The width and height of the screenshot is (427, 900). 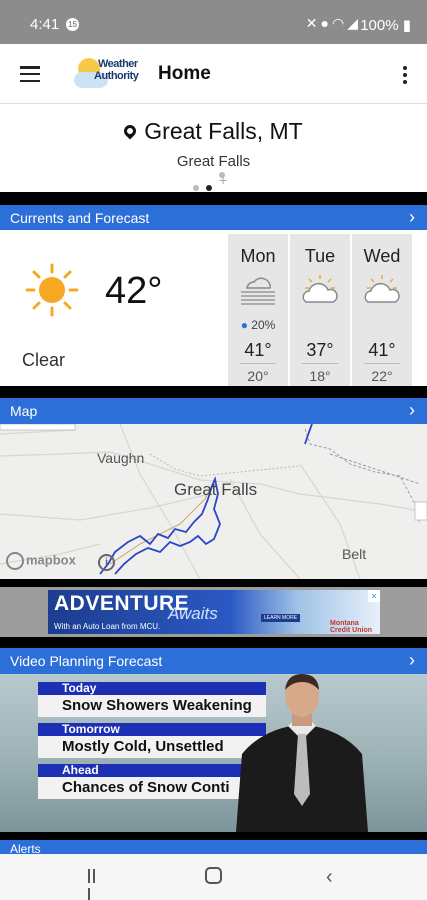 I want to click on info-icon: i, so click(x=106, y=562).